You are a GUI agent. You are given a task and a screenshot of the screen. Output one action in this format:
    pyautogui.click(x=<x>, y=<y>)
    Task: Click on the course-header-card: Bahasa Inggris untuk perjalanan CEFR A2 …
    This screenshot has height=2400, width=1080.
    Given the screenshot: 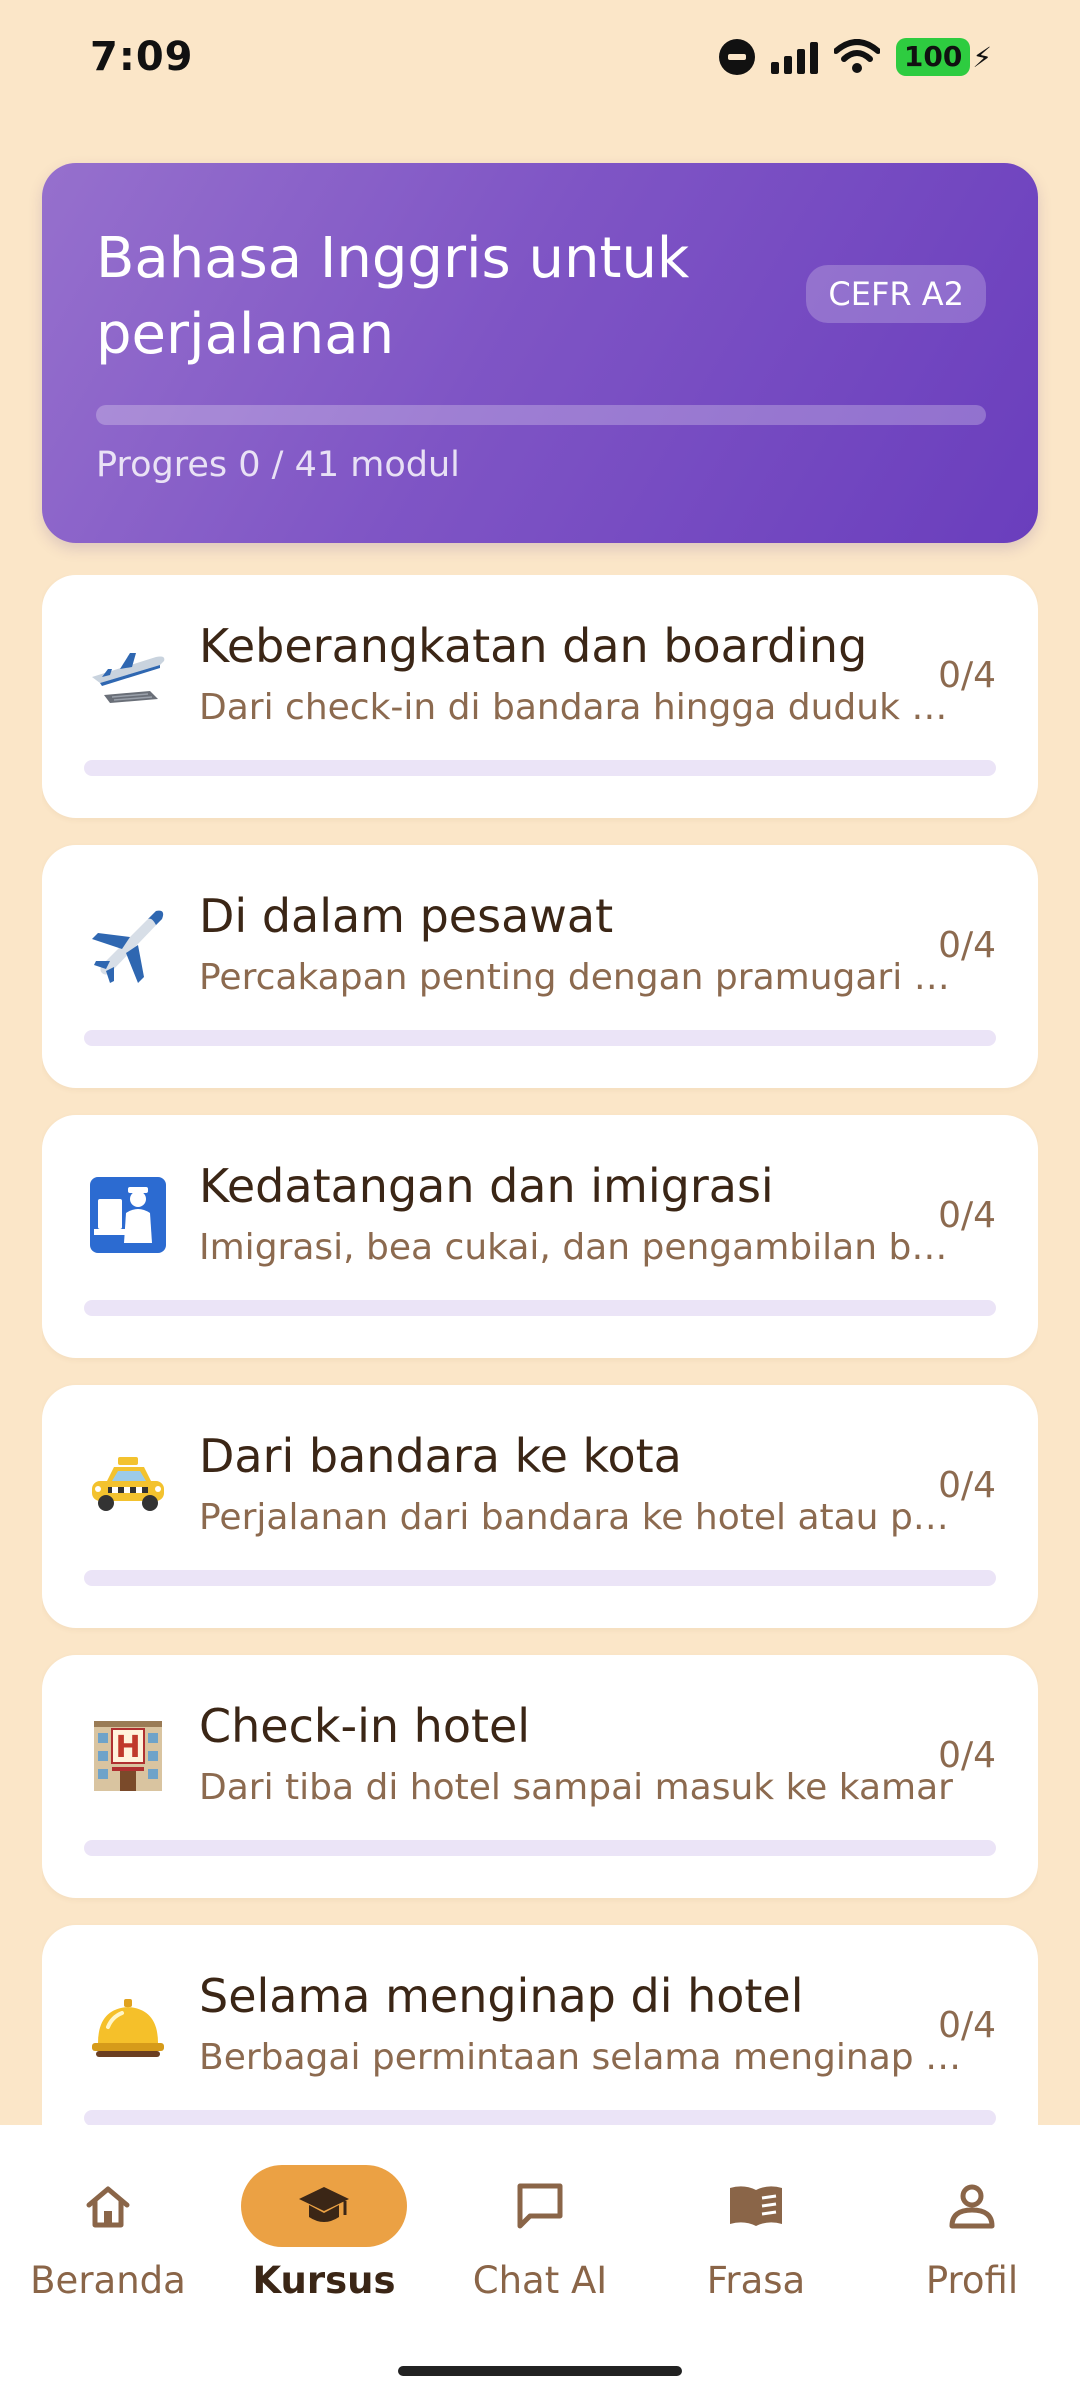 What is the action you would take?
    pyautogui.click(x=540, y=353)
    